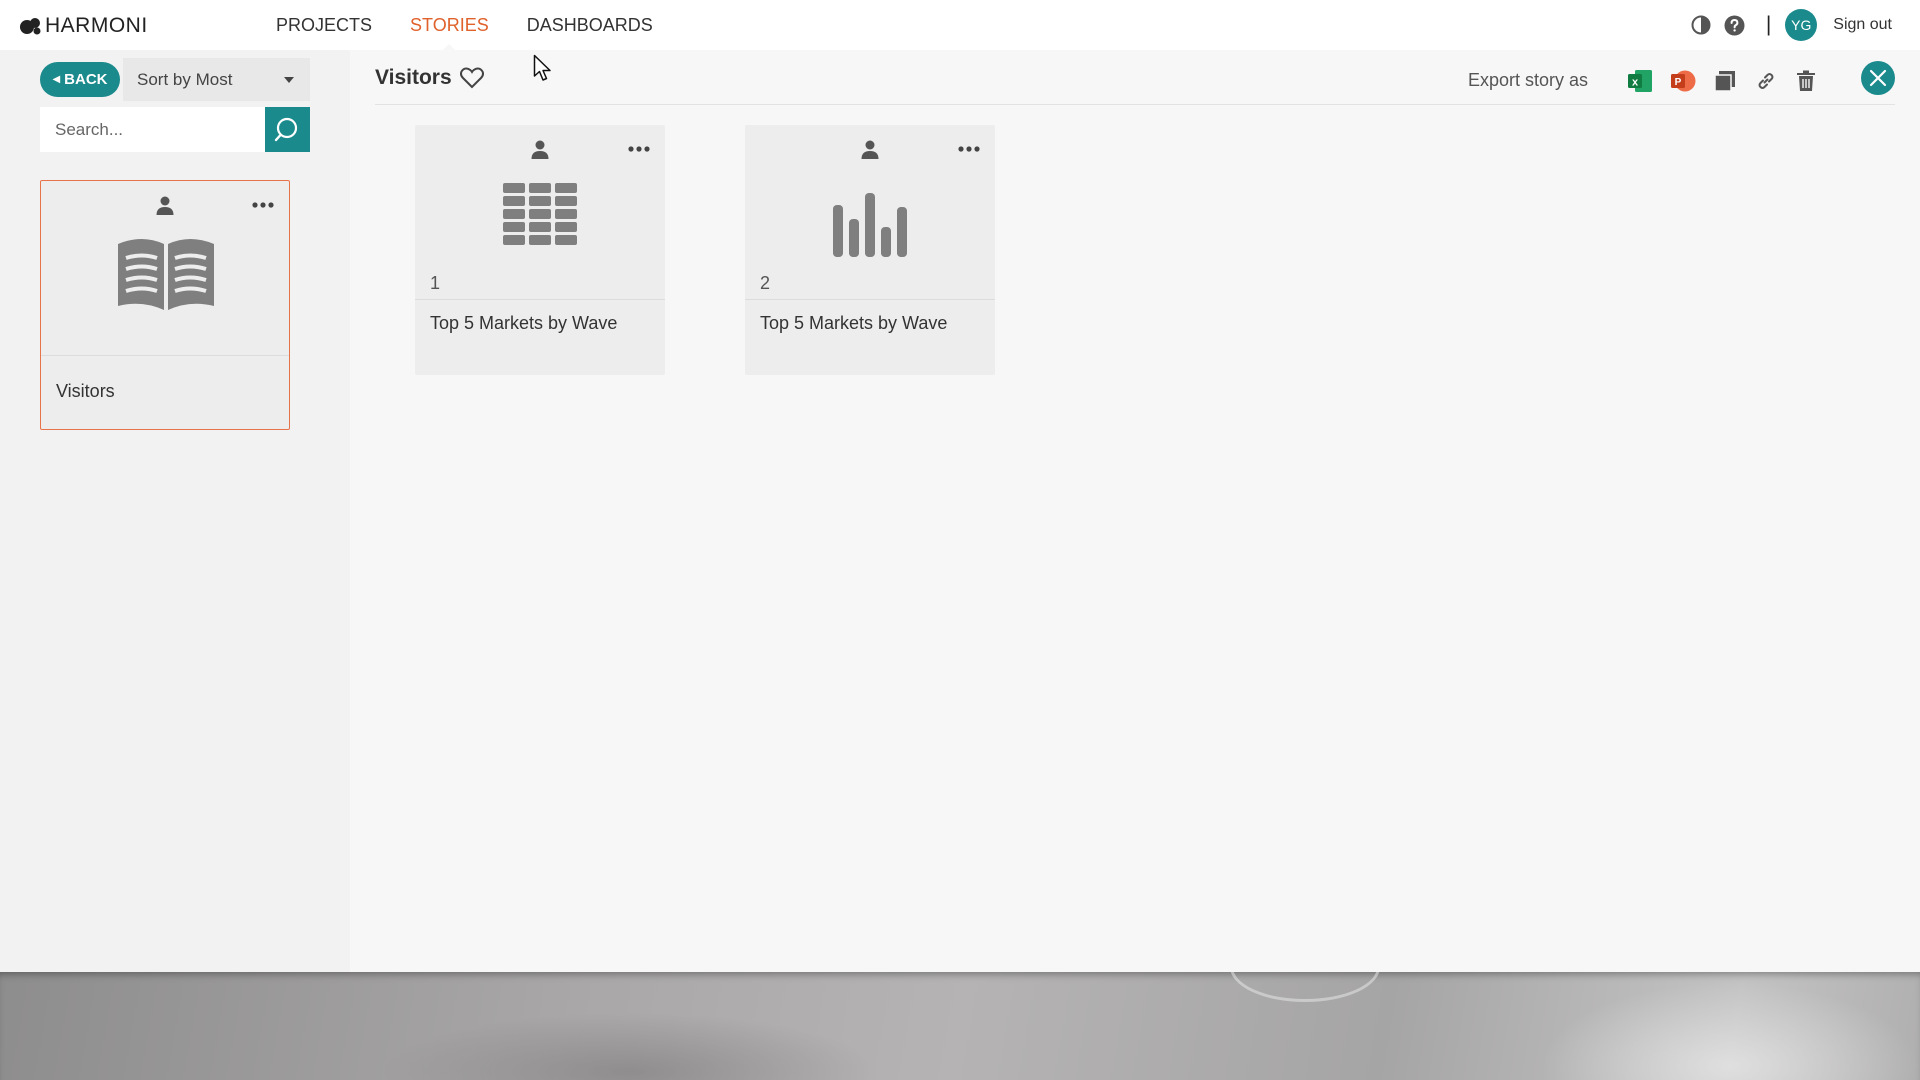 The height and width of the screenshot is (1080, 1920). I want to click on chevron-down-icon, so click(289, 80).